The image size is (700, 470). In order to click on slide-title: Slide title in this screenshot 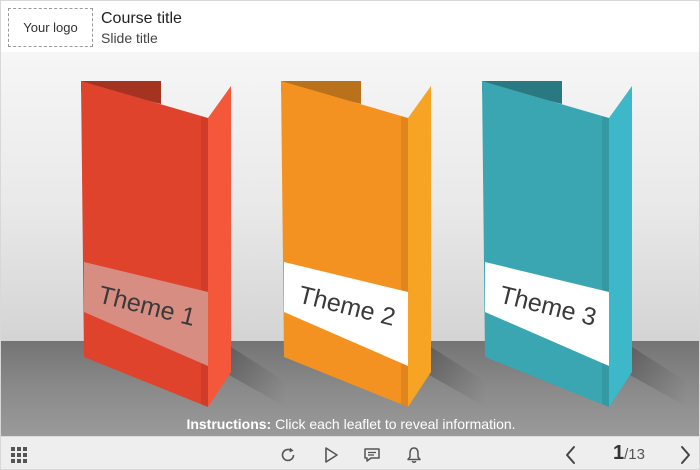, I will do `click(129, 38)`.